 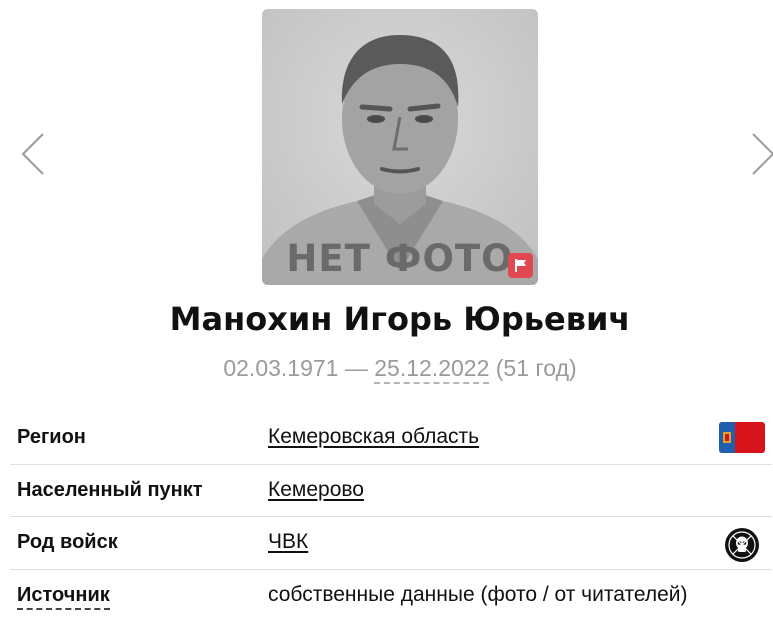 I want to click on flag-icon, so click(x=520, y=265).